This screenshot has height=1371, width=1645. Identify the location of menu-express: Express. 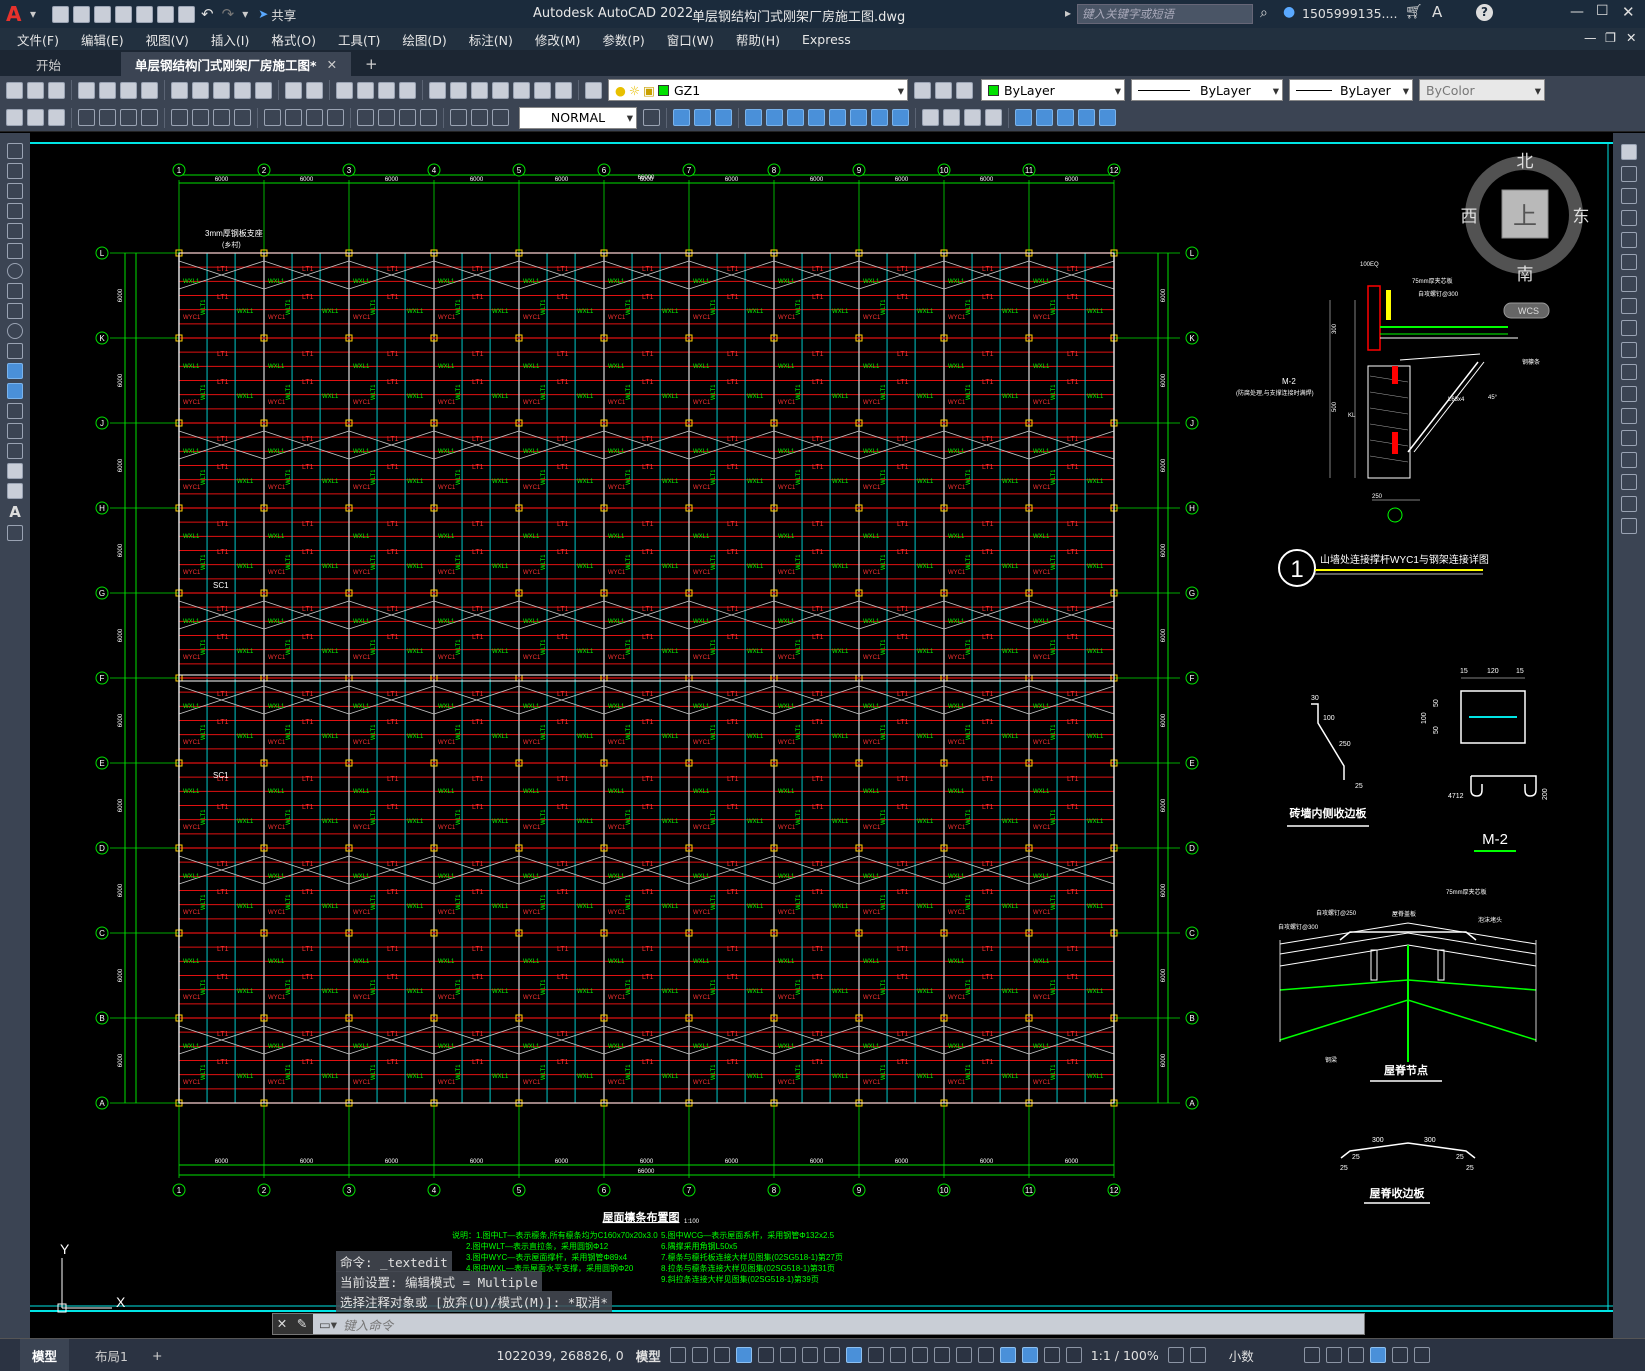
(826, 39).